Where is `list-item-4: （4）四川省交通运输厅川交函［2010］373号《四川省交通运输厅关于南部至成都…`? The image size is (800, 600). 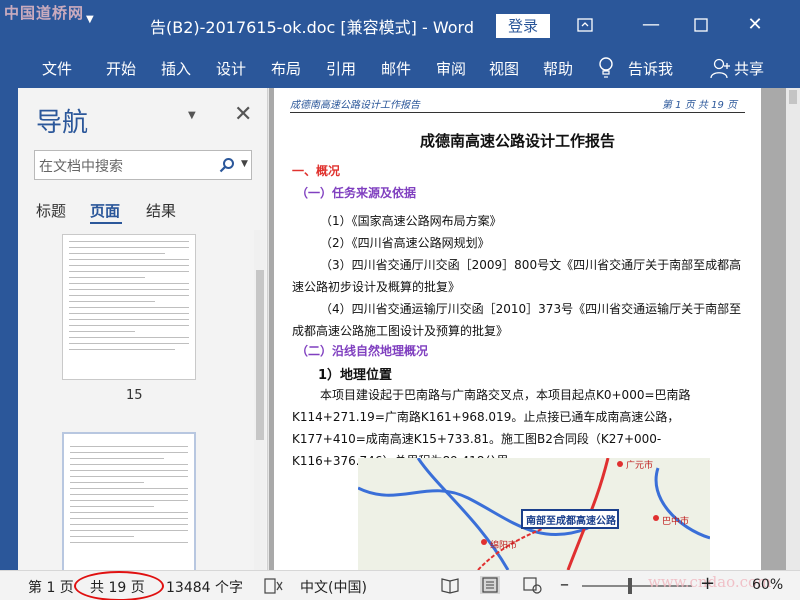 list-item-4: （4）四川省交通运输厅川交函［2010］373号《四川省交通运输厅关于南部至成都… is located at coordinates (517, 320).